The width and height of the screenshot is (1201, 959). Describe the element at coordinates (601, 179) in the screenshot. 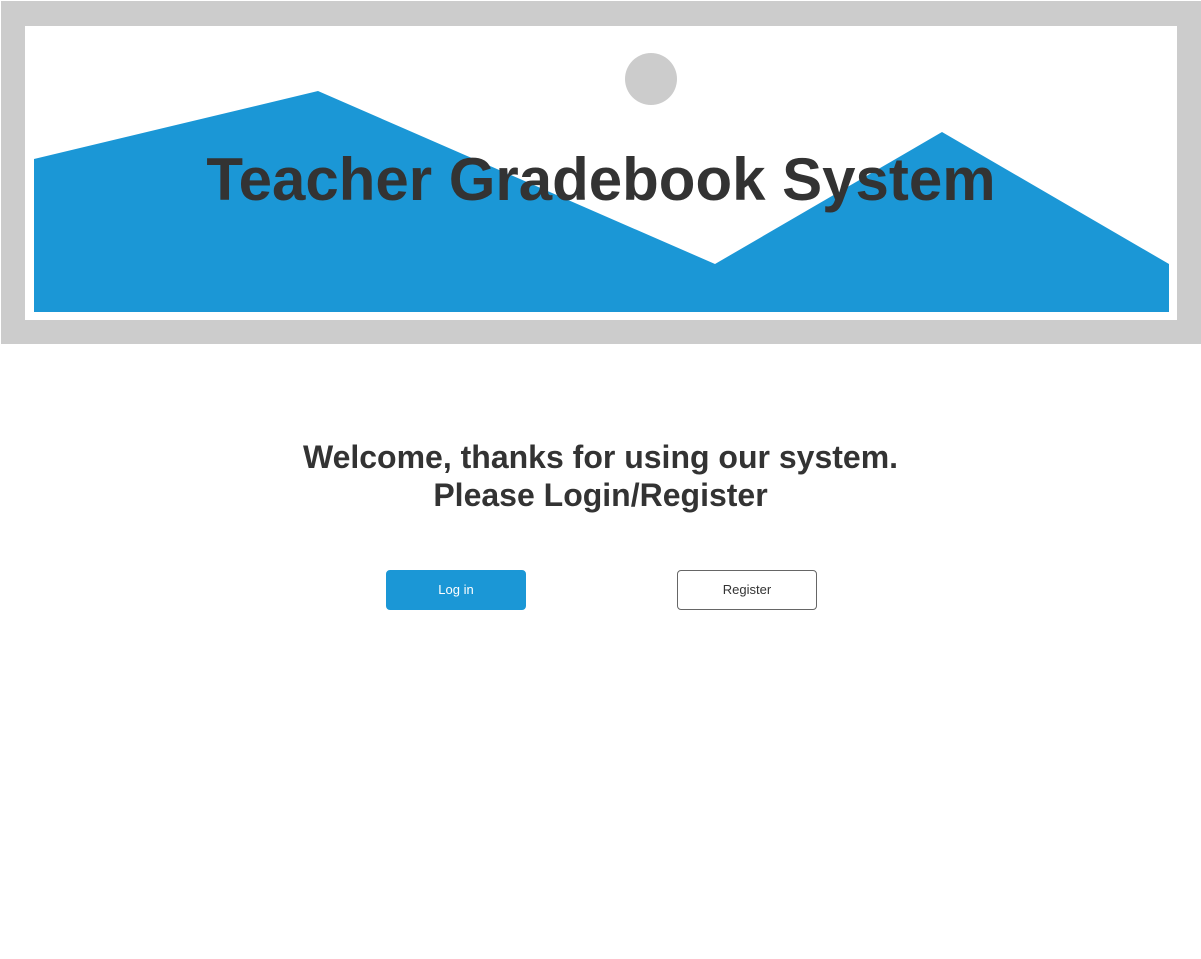

I see `page-title: Teacher Gradebook System` at that location.